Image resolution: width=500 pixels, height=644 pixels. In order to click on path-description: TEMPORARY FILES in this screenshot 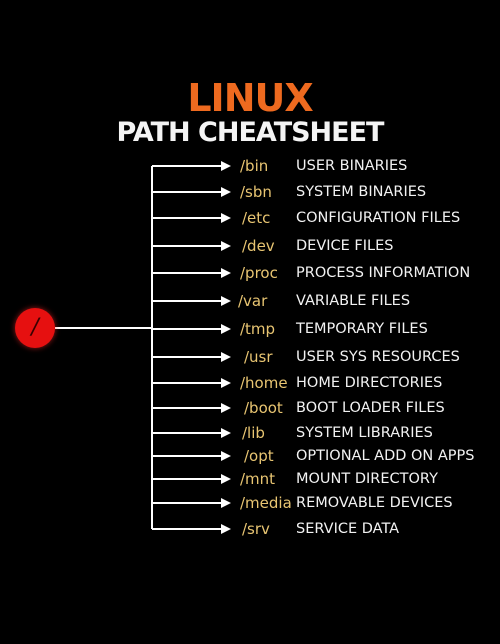, I will do `click(362, 329)`.